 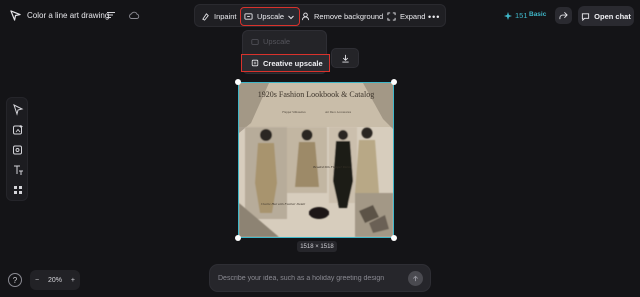 What do you see at coordinates (18, 190) in the screenshot?
I see `grid-tool-icon` at bounding box center [18, 190].